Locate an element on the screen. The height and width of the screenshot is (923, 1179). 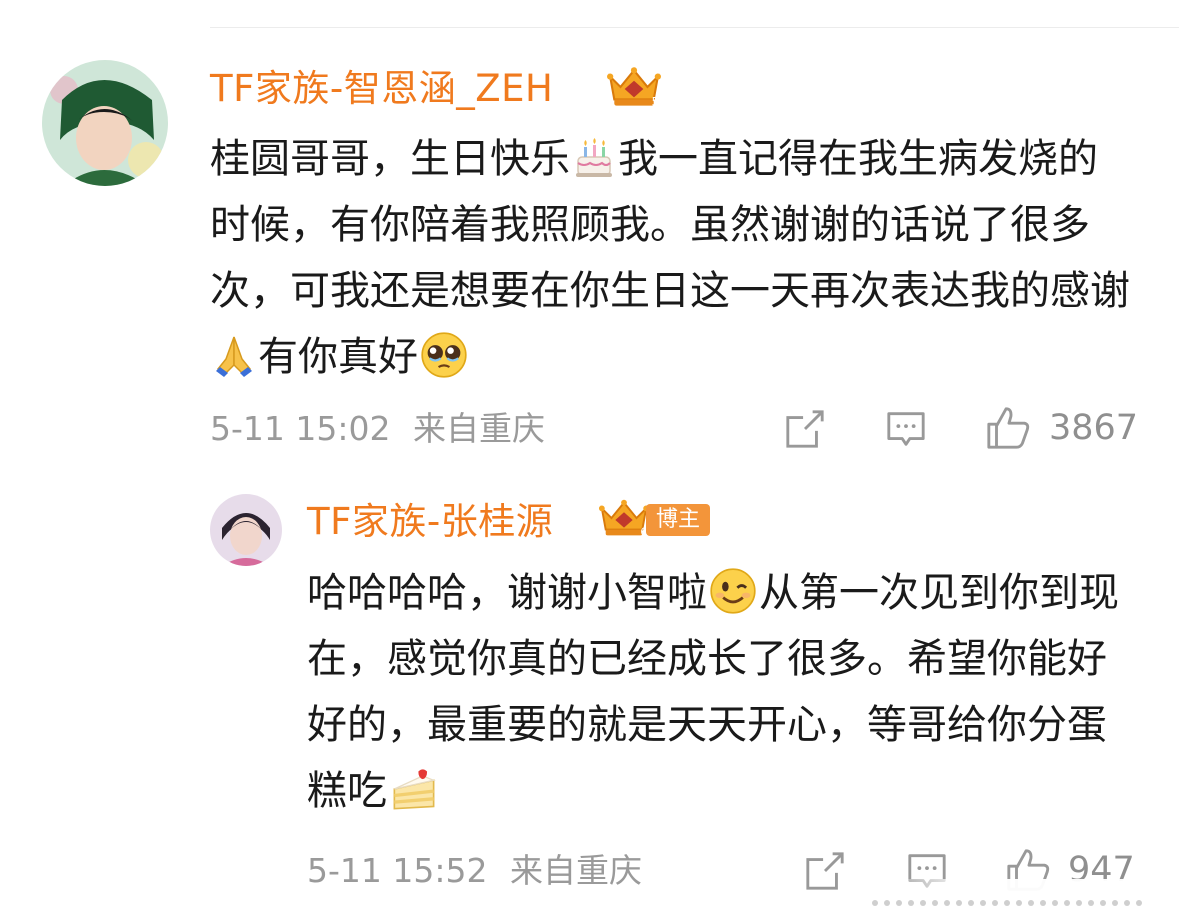
comment-date: 5-11 15:52 is located at coordinates (397, 870).